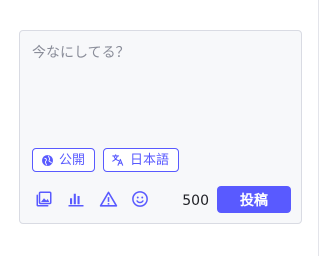 The height and width of the screenshot is (256, 331). What do you see at coordinates (195, 201) in the screenshot?
I see `character-counter: 500` at bounding box center [195, 201].